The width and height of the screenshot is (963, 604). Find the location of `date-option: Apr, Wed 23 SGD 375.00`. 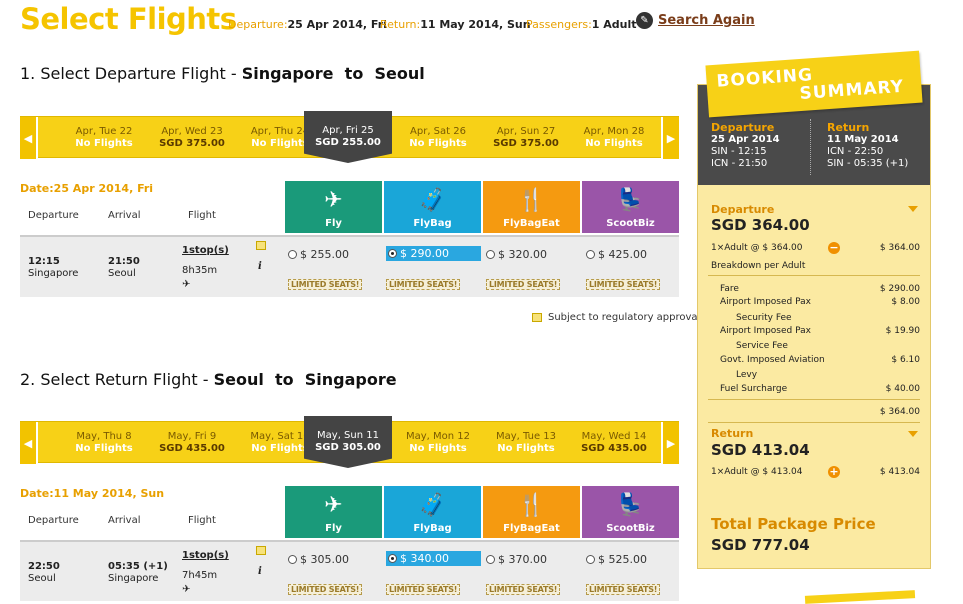

date-option: Apr, Wed 23 SGD 375.00 is located at coordinates (192, 138).